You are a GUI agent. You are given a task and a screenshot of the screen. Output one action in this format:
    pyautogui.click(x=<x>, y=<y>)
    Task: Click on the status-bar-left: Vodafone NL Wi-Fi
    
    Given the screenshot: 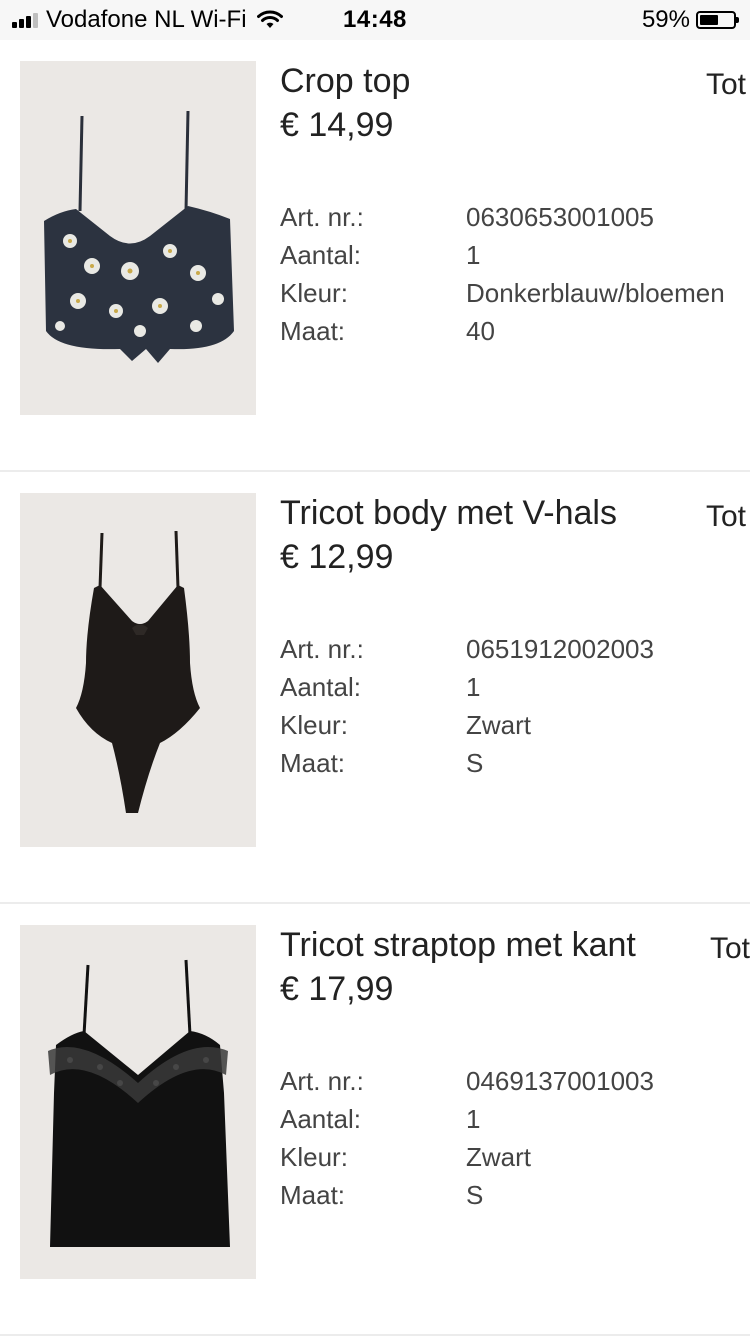 What is the action you would take?
    pyautogui.click(x=147, y=20)
    